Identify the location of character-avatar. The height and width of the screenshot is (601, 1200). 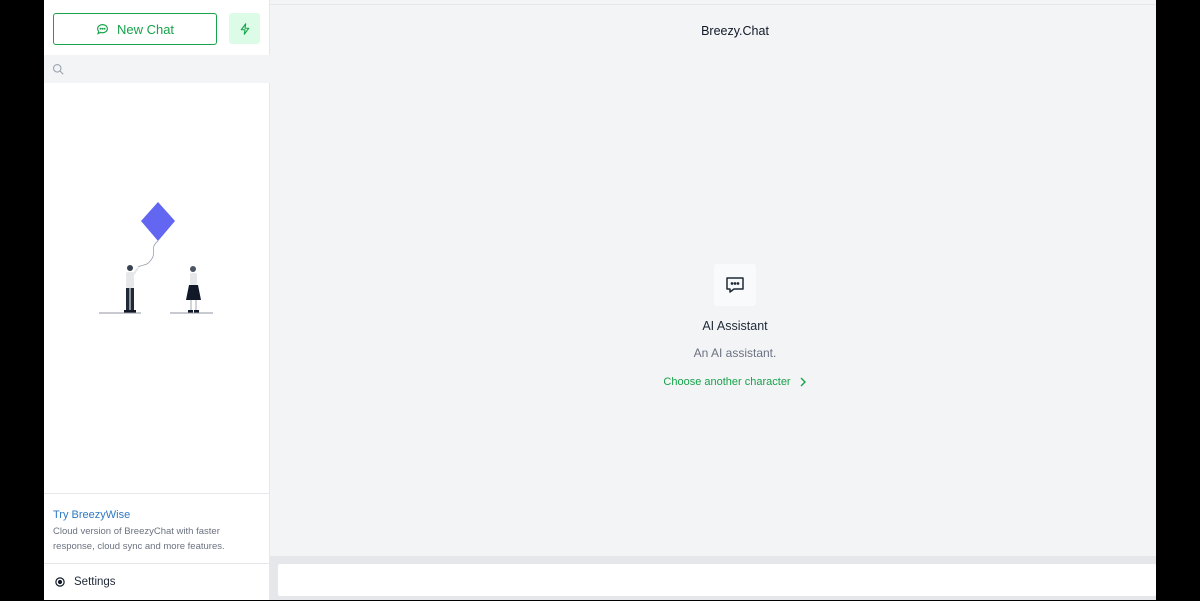
(735, 285).